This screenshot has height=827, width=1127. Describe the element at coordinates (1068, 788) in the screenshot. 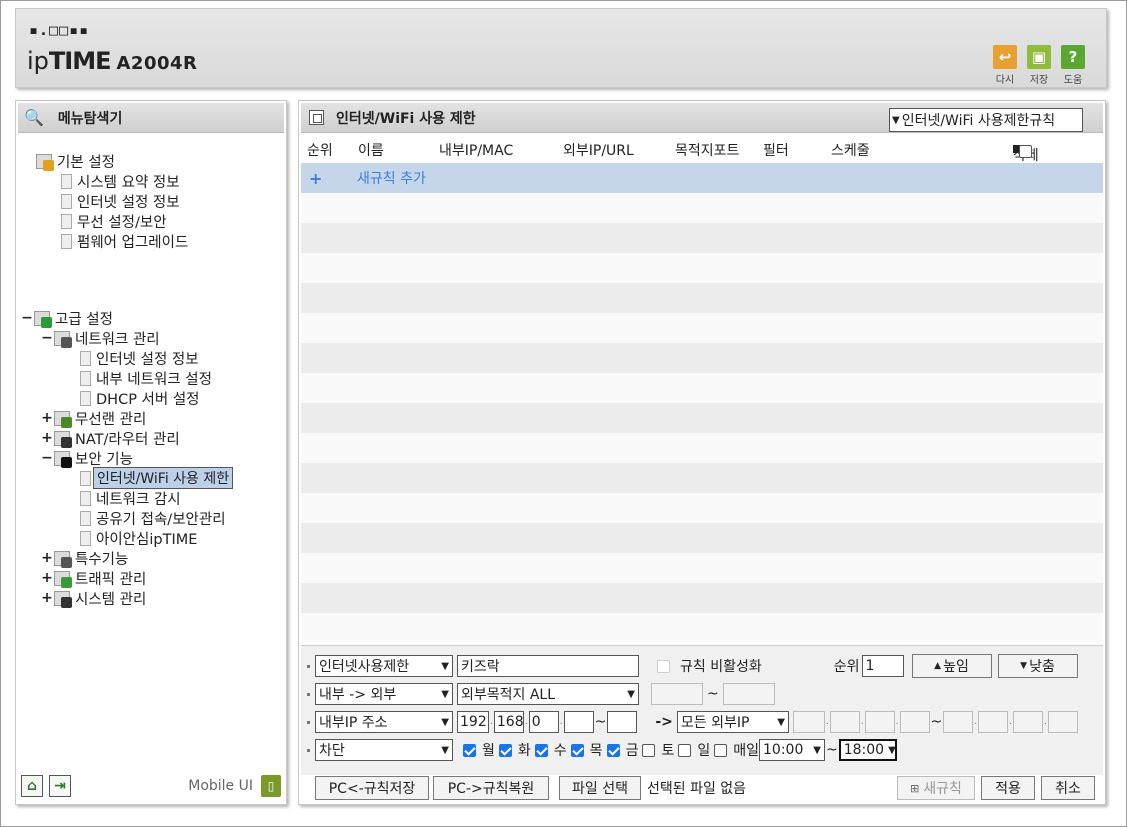

I see `cancel-button: 취소` at that location.